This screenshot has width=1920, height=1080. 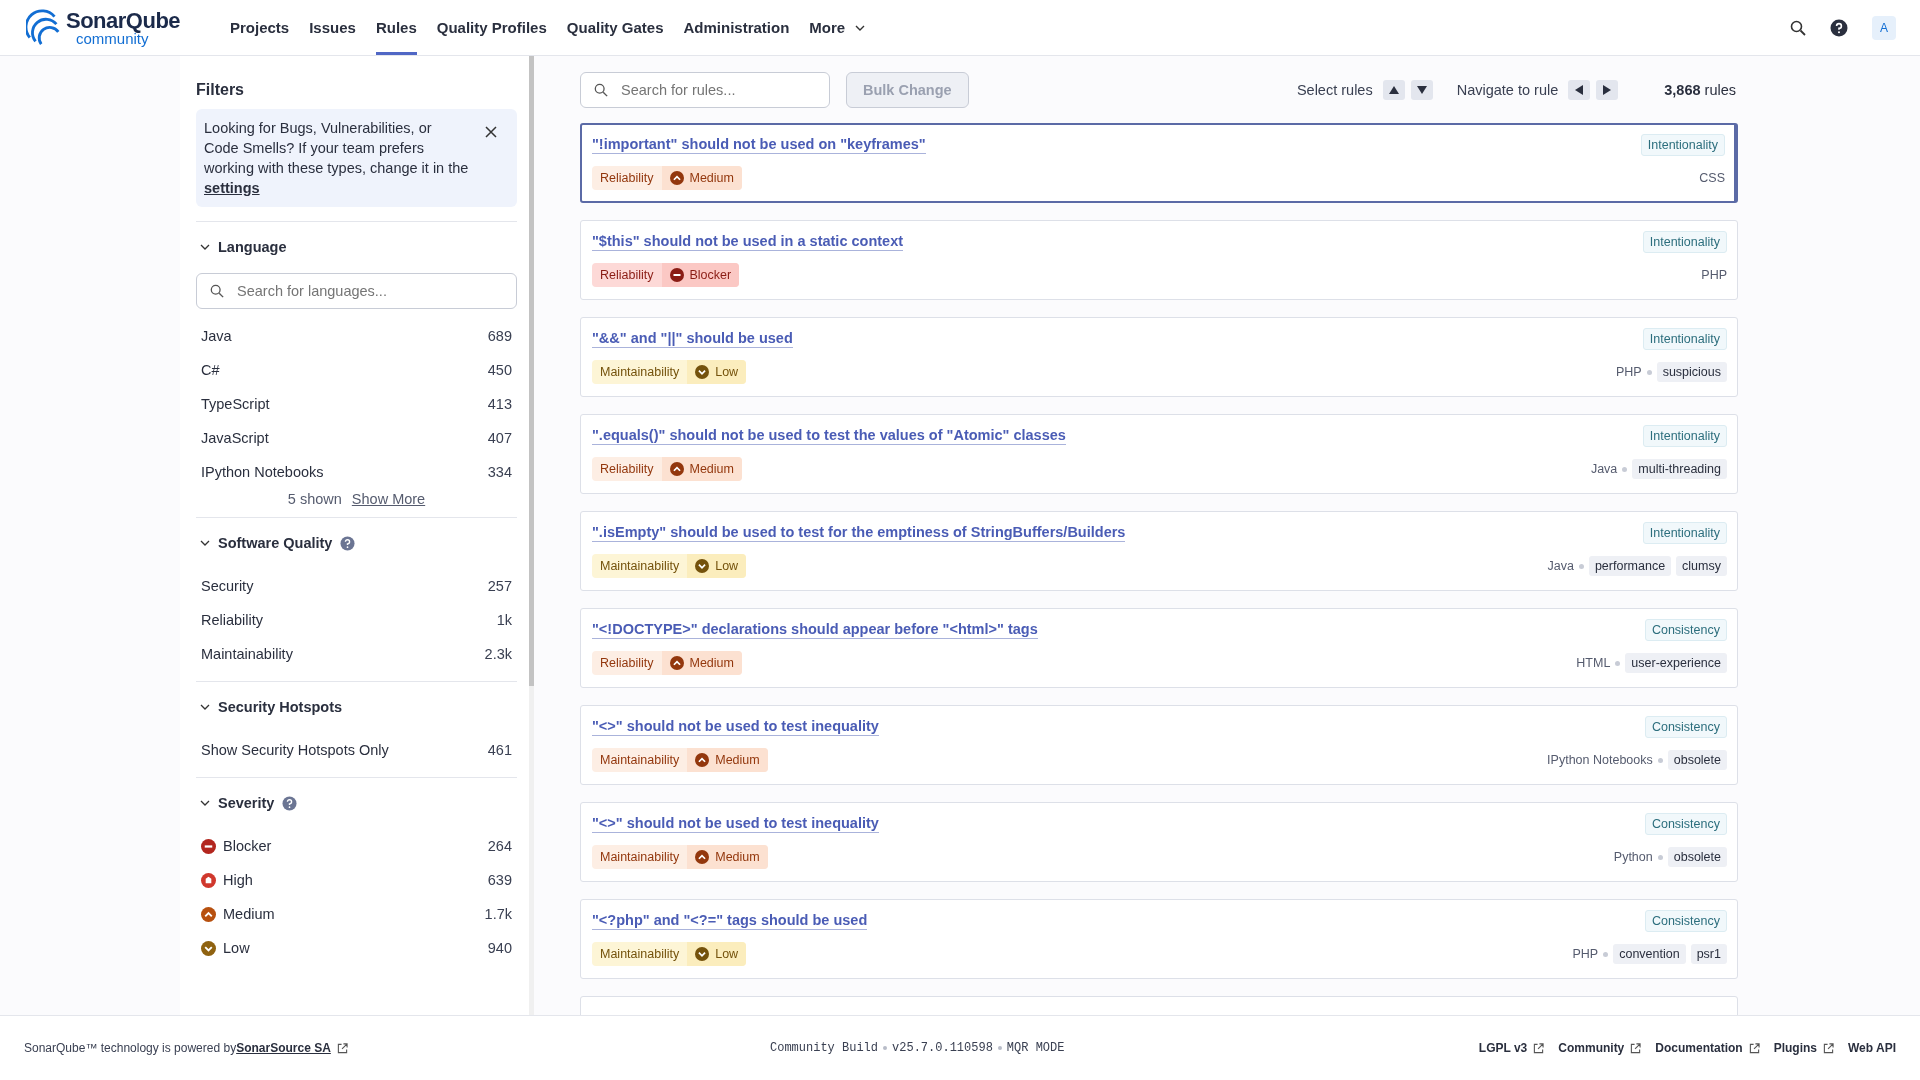 I want to click on footer-link: Documentation, so click(x=1699, y=1048).